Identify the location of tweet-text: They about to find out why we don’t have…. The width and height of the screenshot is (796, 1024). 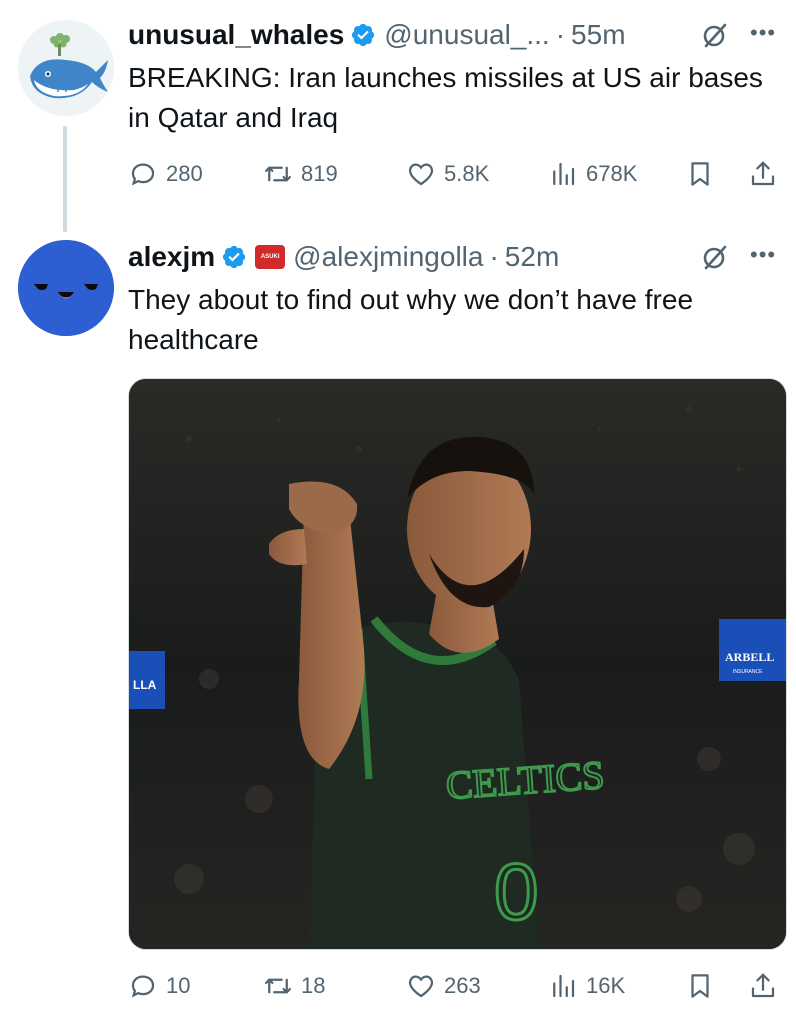
(411, 319).